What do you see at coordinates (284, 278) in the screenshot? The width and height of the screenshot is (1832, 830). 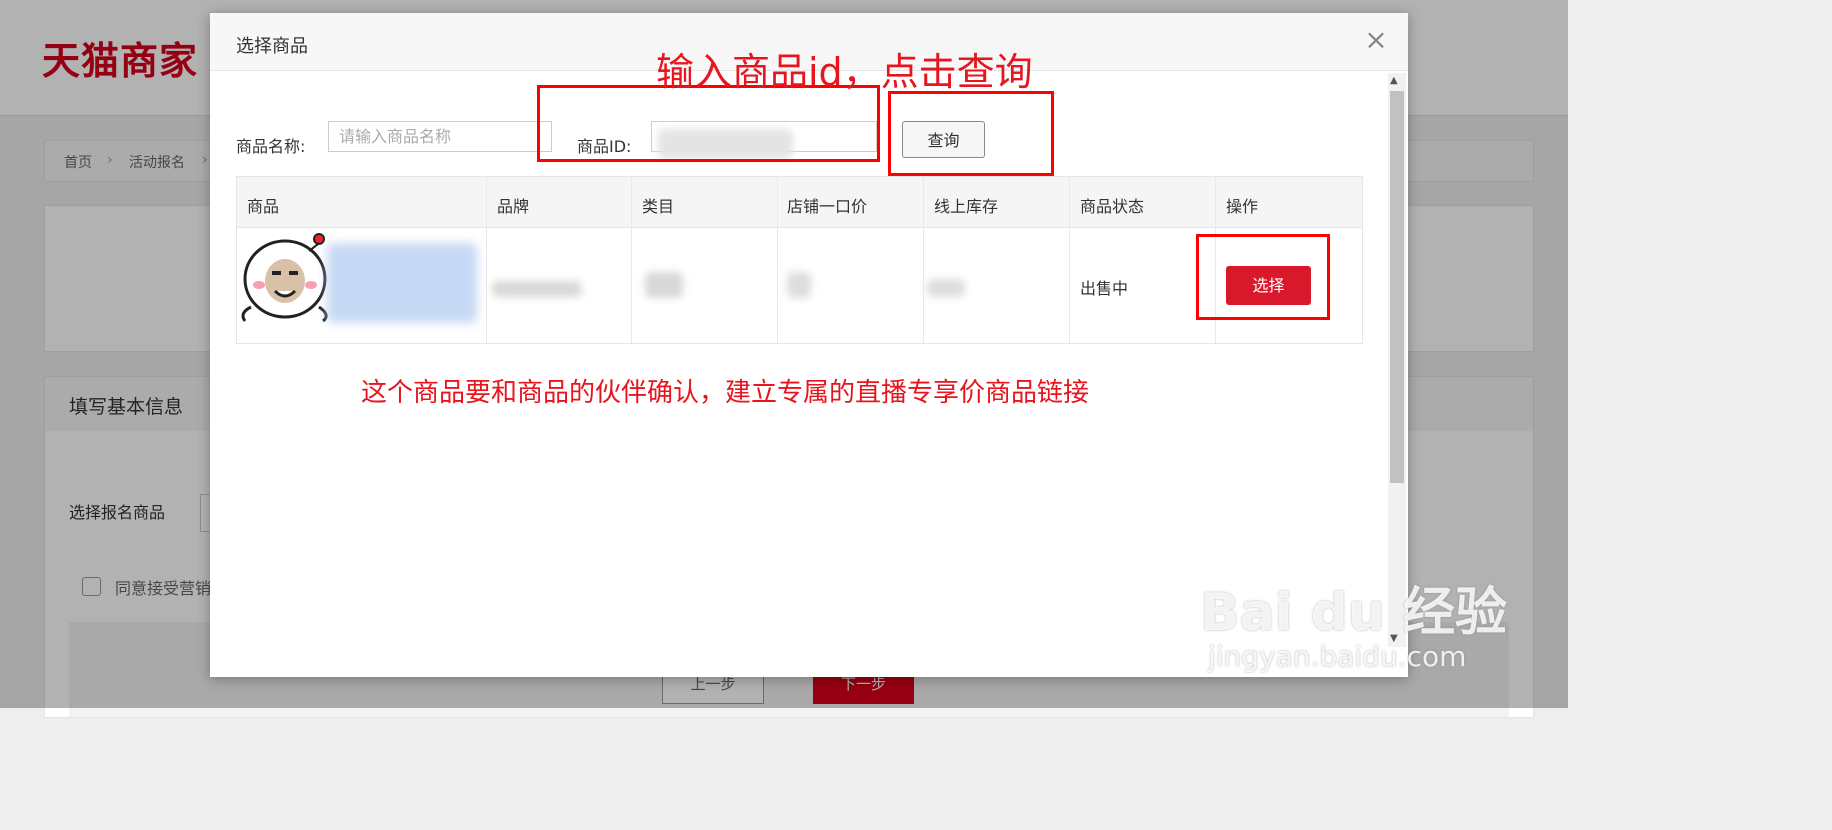 I see `meme-face-thumbnail` at bounding box center [284, 278].